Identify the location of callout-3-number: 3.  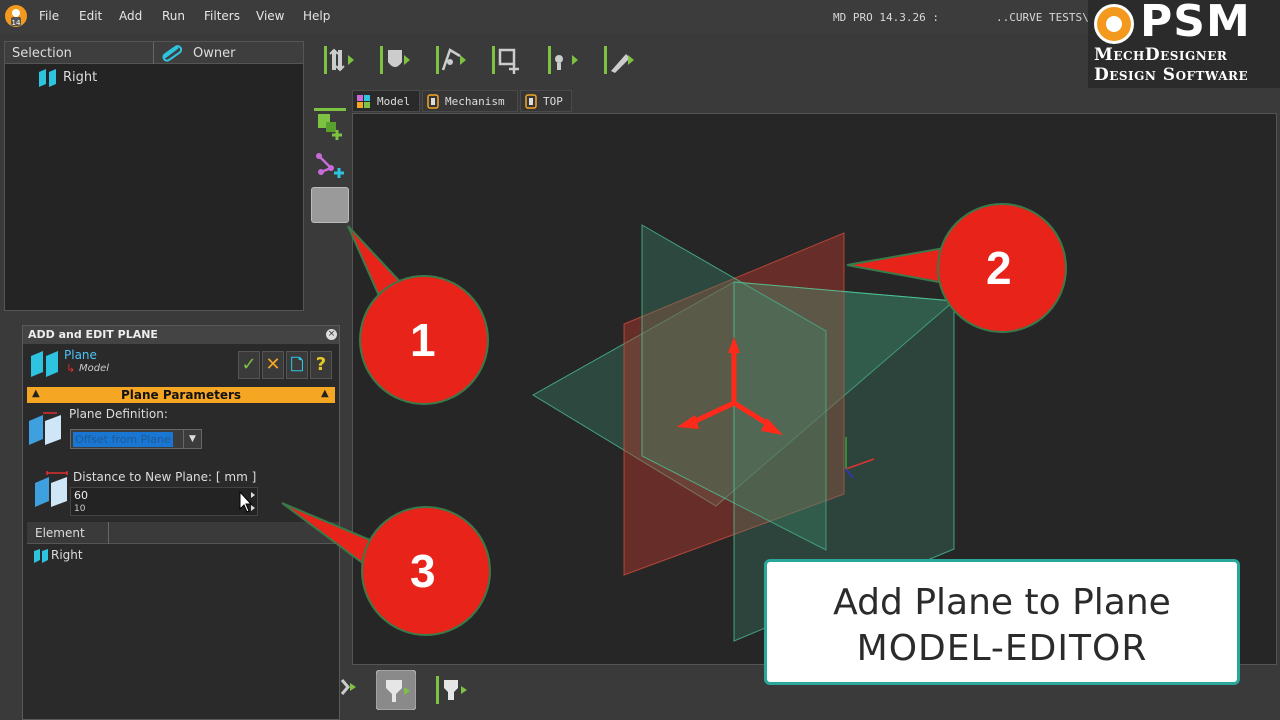
(423, 571).